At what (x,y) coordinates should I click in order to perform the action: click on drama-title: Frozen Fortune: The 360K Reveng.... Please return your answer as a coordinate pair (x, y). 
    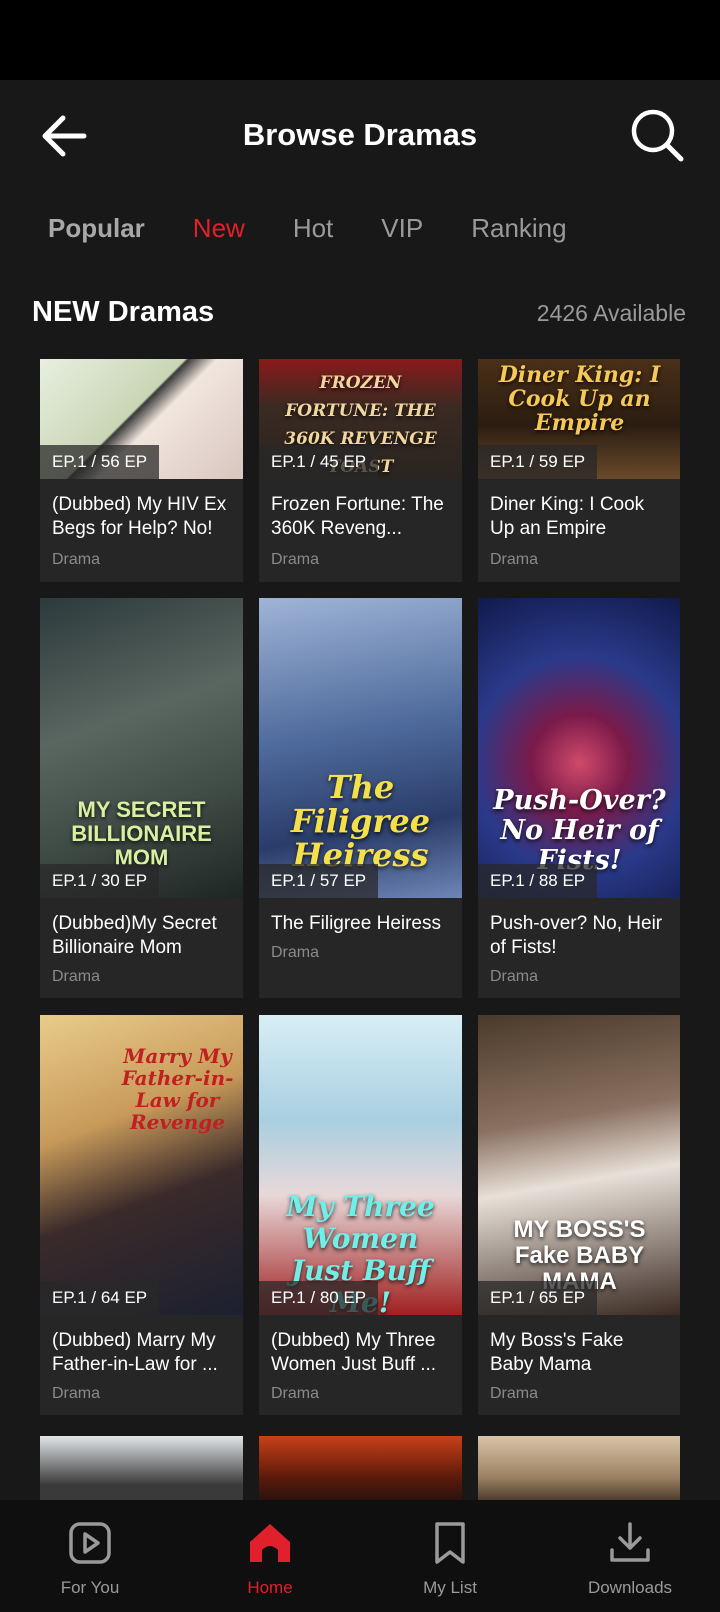
    Looking at the image, I should click on (357, 516).